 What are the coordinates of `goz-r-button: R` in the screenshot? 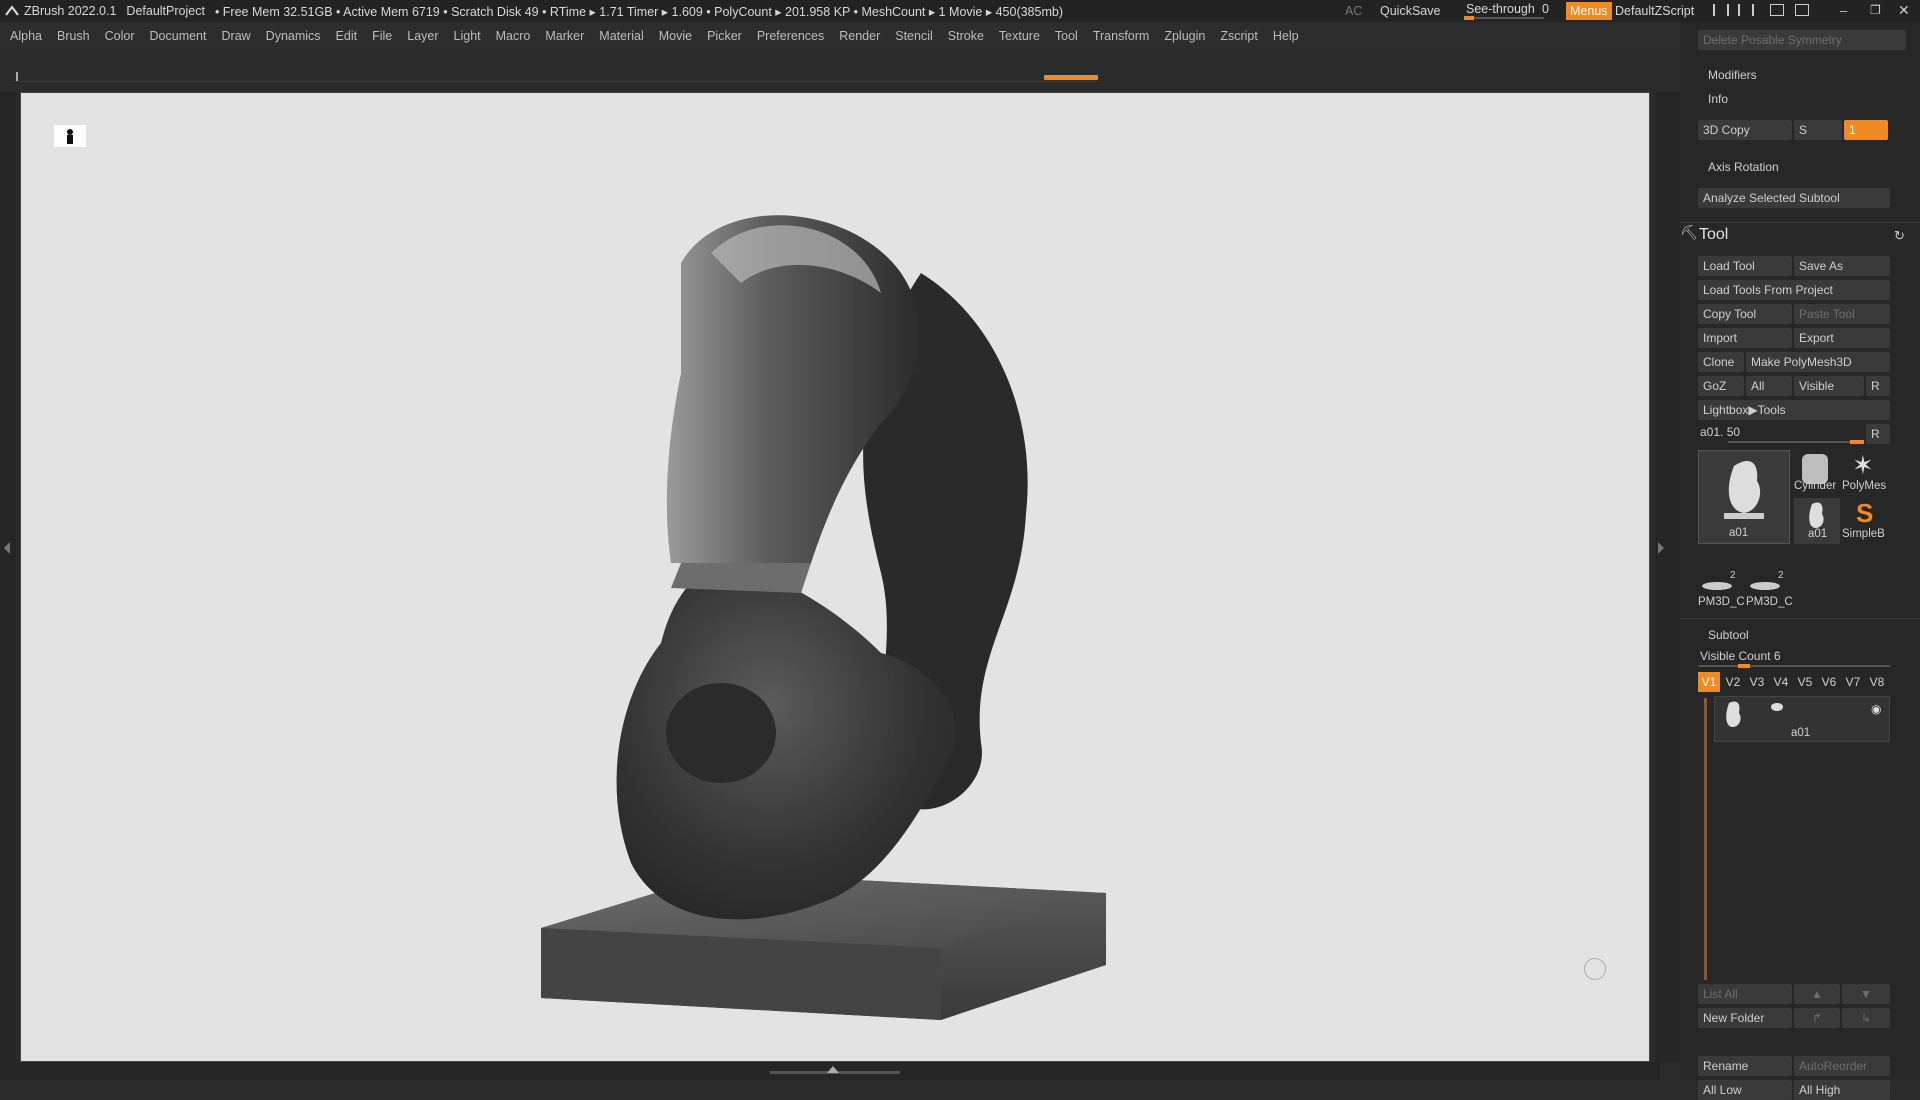 It's located at (1878, 386).